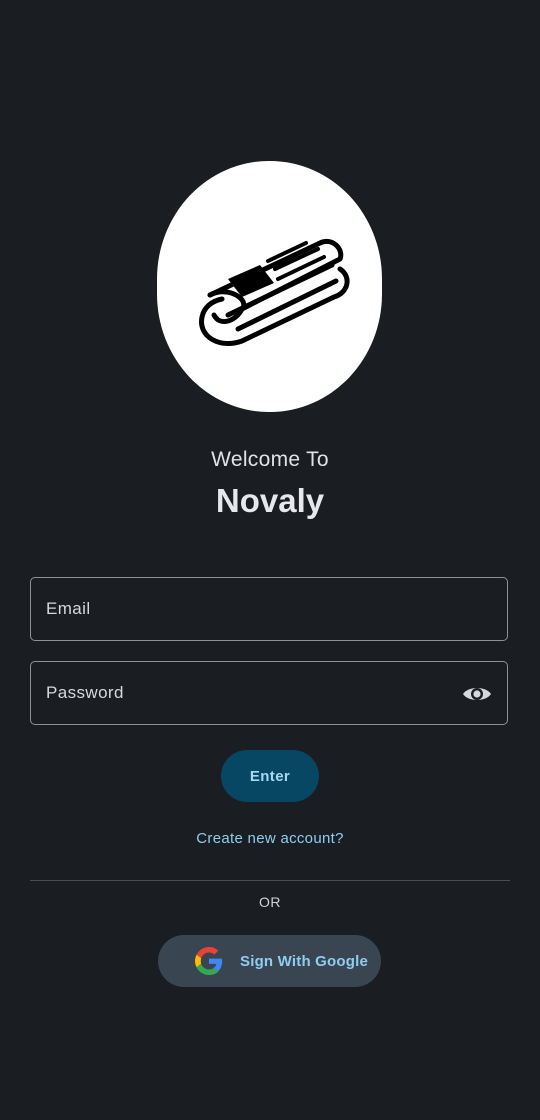 This screenshot has height=1120, width=540. I want to click on email-field, so click(269, 609).